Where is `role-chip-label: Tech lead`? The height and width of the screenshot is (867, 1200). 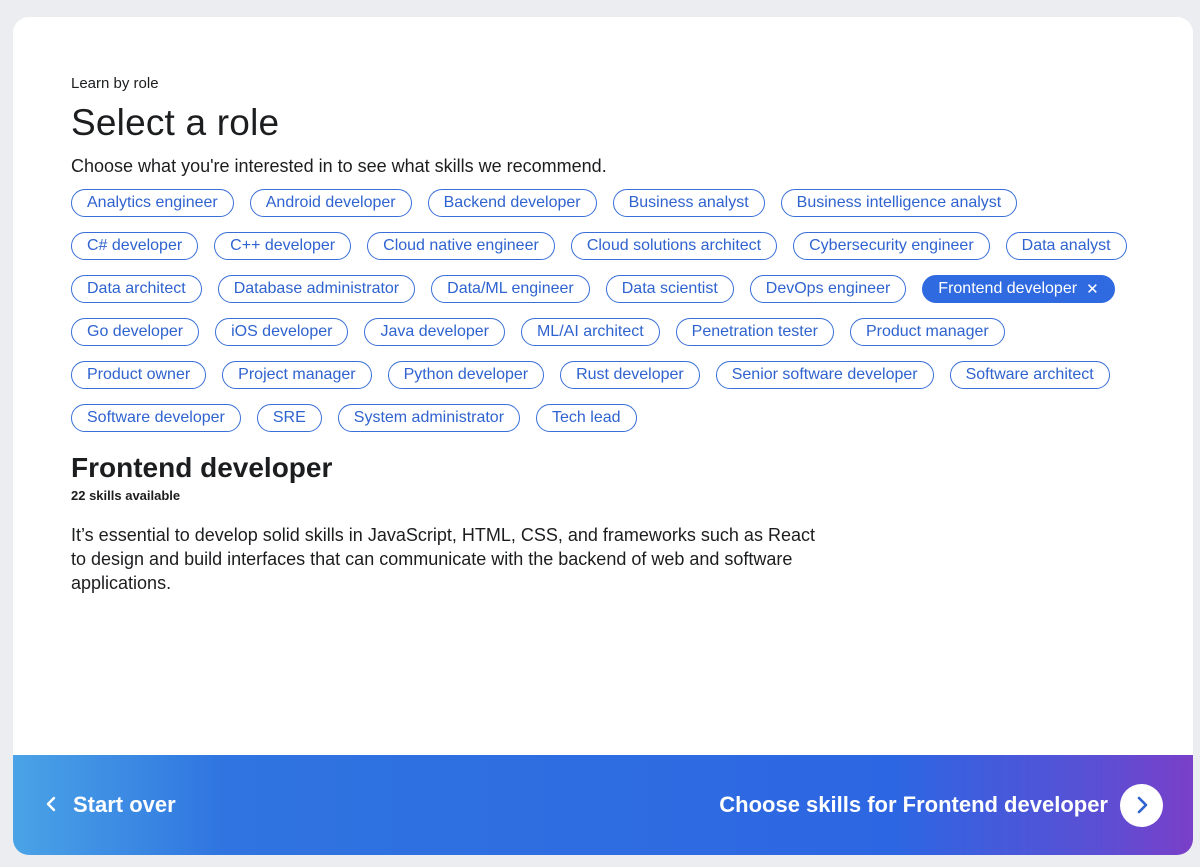
role-chip-label: Tech lead is located at coordinates (586, 417).